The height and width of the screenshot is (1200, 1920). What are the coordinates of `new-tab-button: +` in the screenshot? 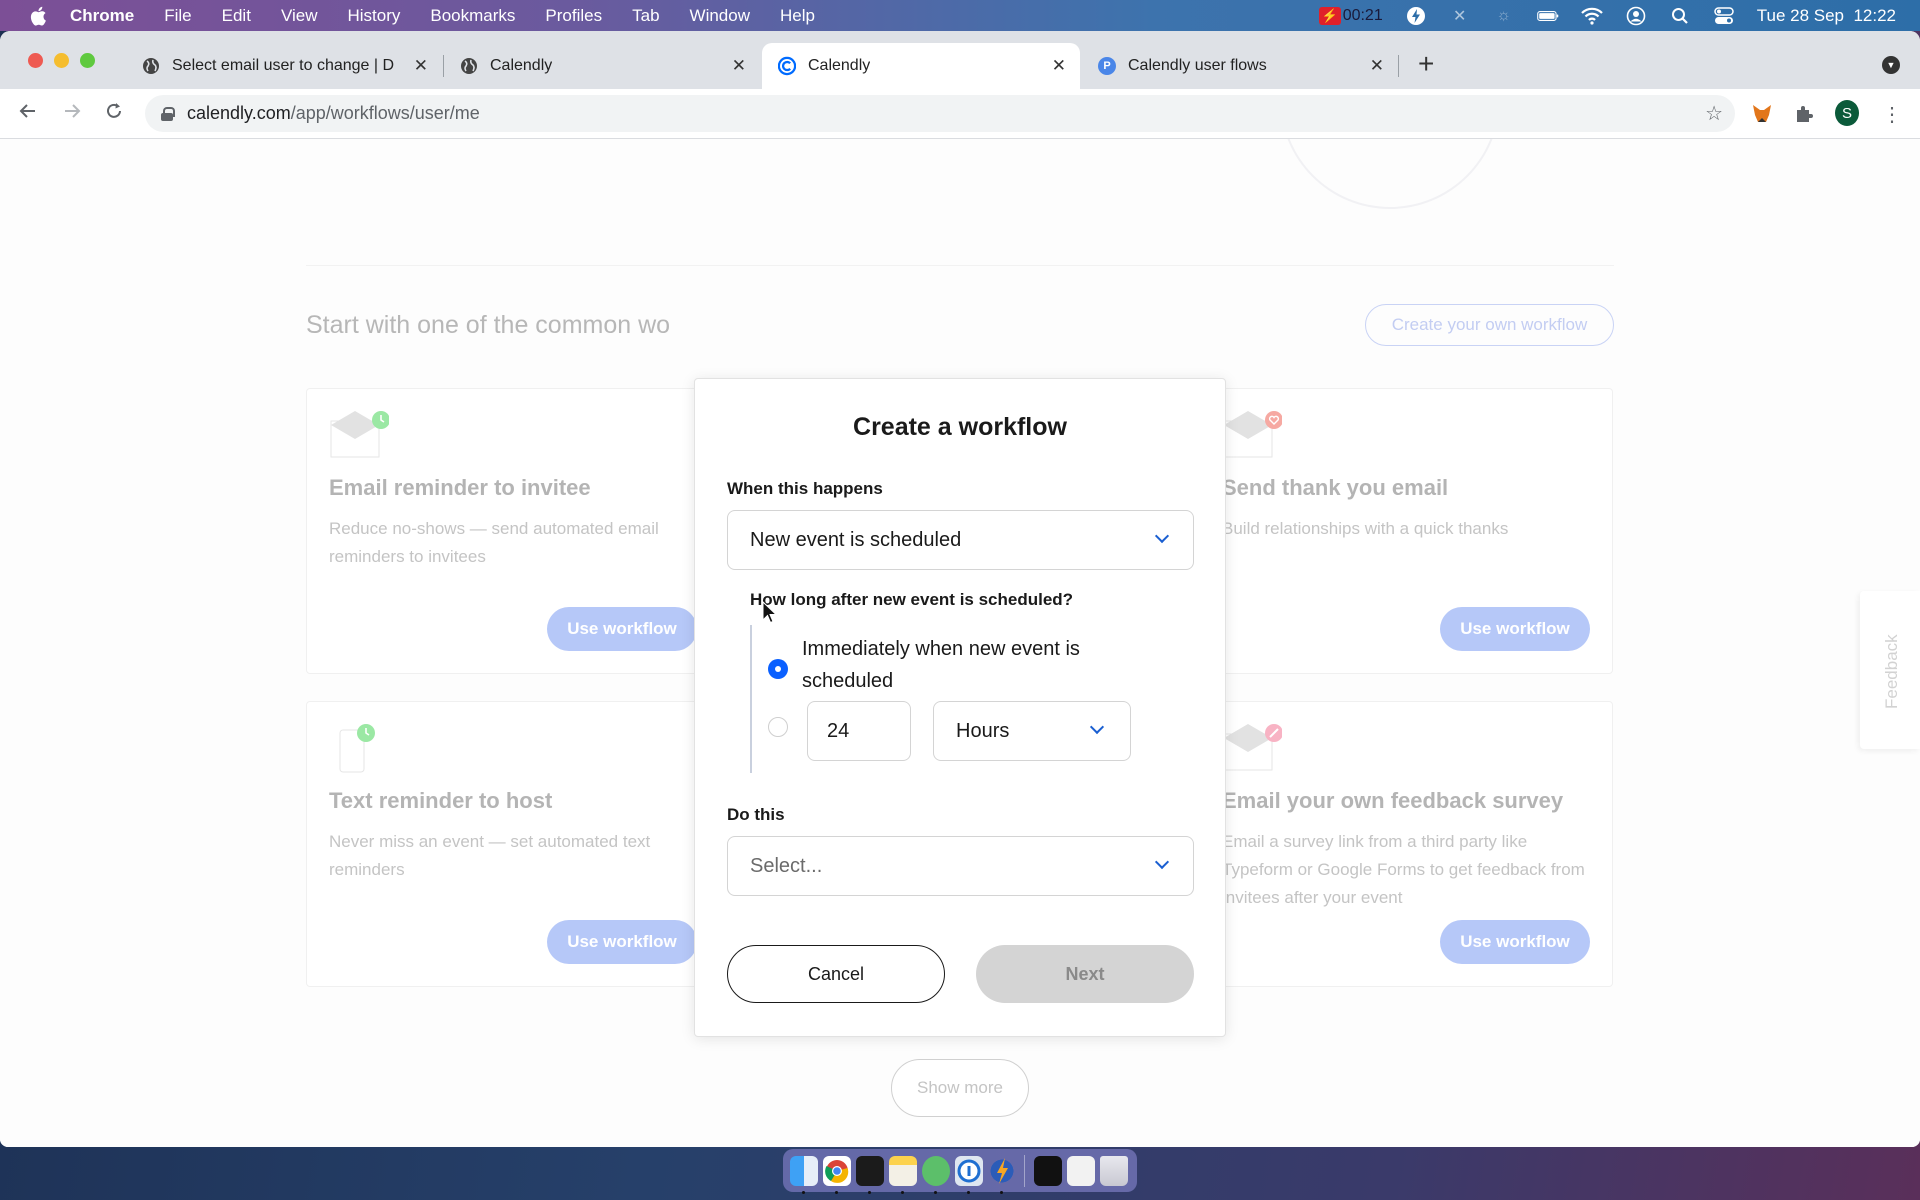 It's located at (1426, 64).